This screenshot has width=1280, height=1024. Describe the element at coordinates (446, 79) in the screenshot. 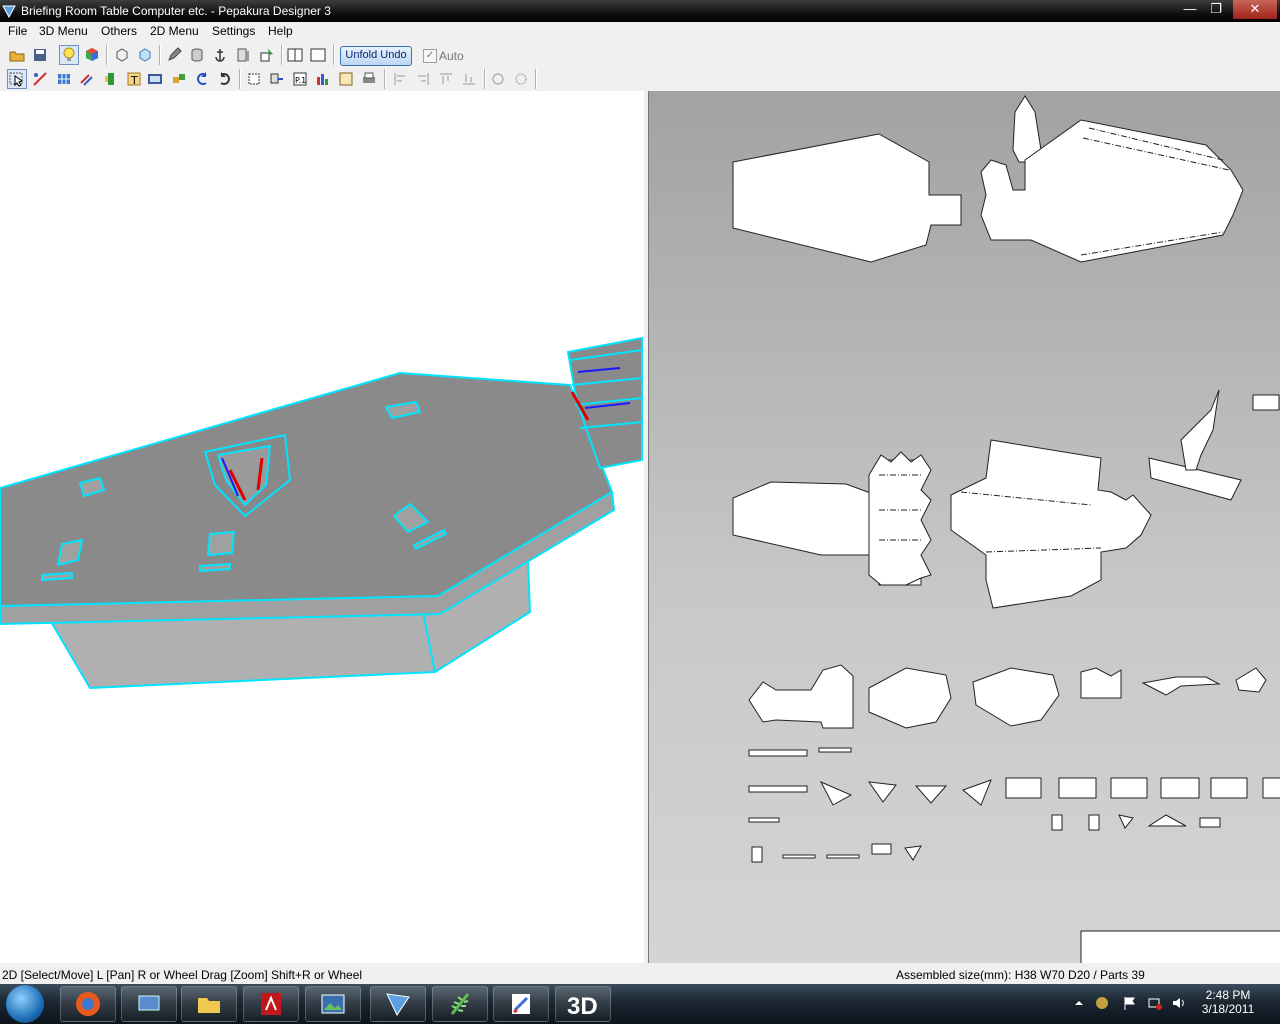

I see `align-top-icon` at that location.